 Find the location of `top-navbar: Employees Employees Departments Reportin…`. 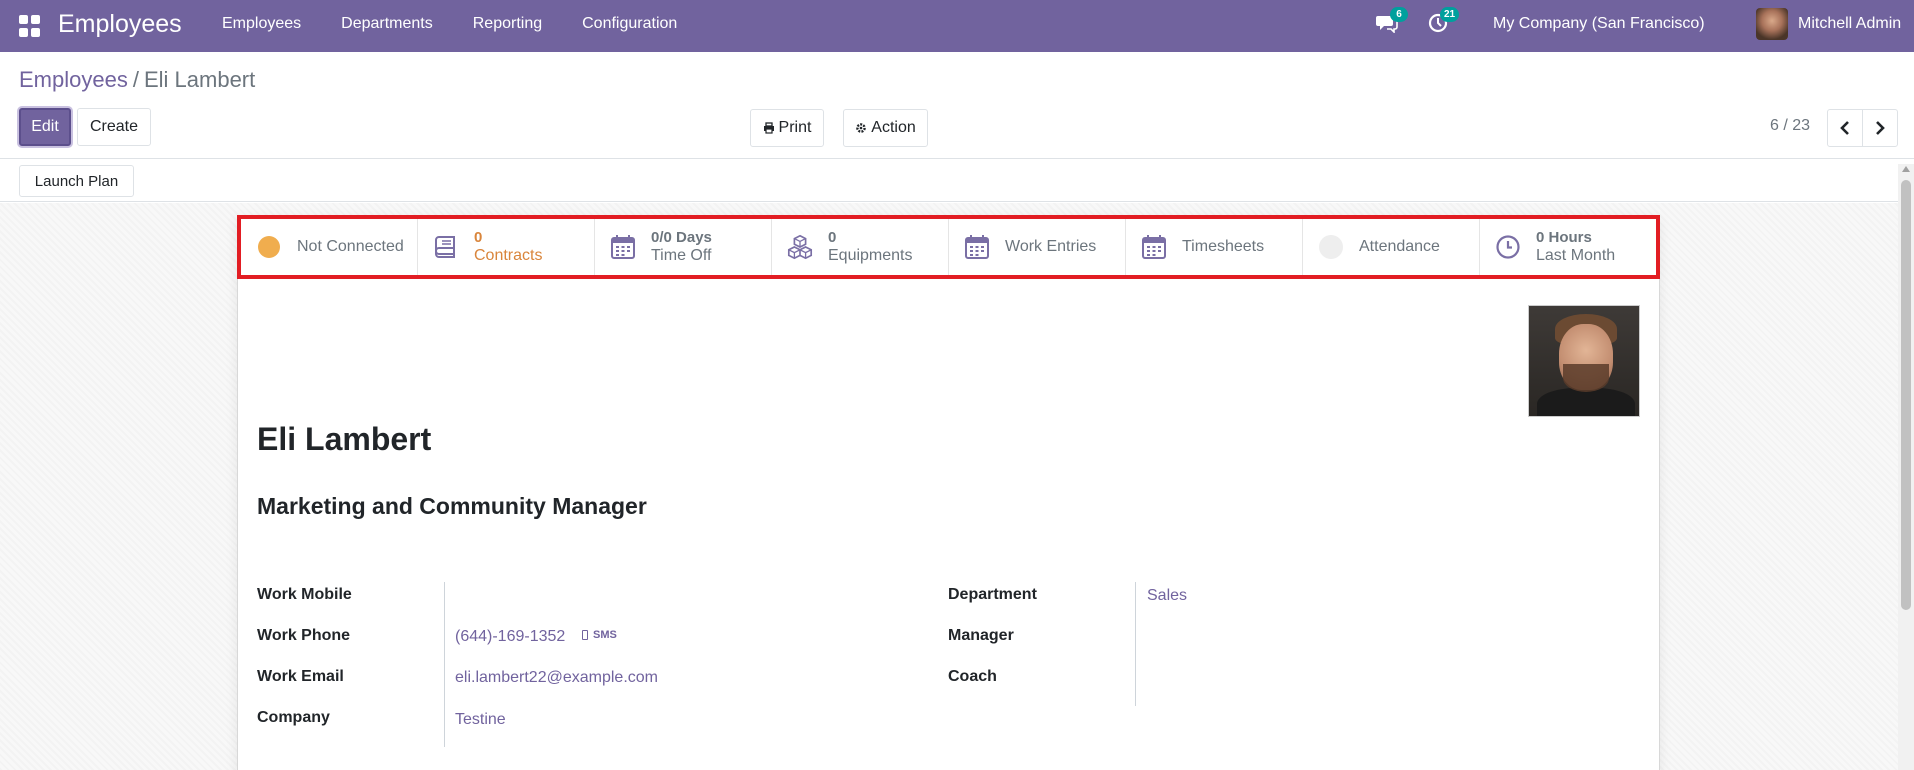

top-navbar: Employees Employees Departments Reportin… is located at coordinates (957, 26).